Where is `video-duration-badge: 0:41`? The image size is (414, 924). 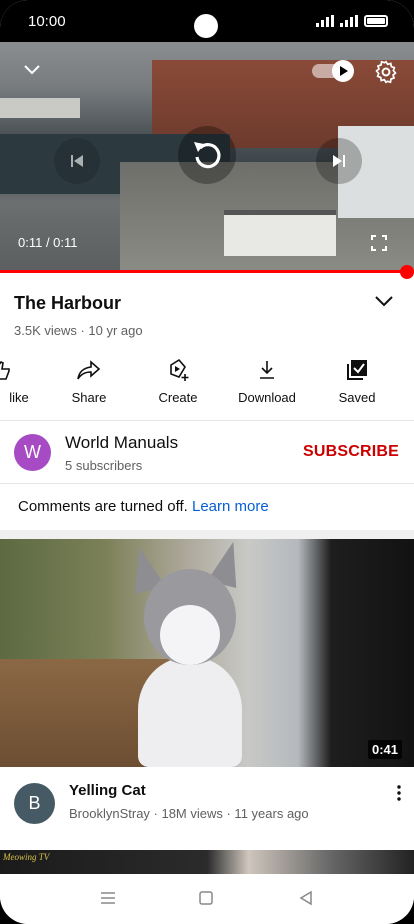
video-duration-badge: 0:41 is located at coordinates (385, 749).